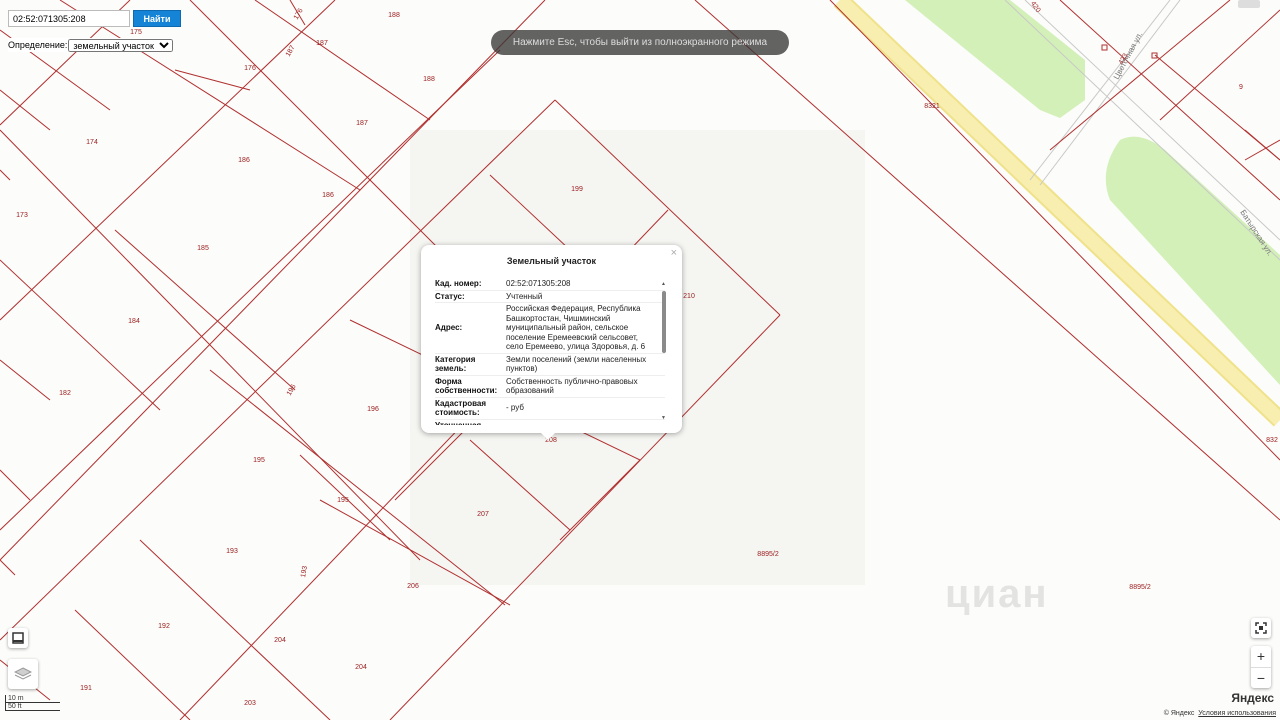 Image resolution: width=1280 pixels, height=720 pixels. What do you see at coordinates (997, 594) in the screenshot?
I see `cian-watermark: циан` at bounding box center [997, 594].